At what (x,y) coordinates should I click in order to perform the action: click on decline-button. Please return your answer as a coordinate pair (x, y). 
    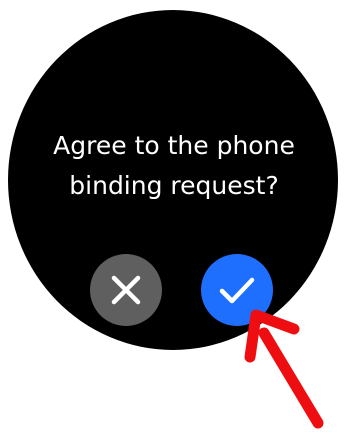
    Looking at the image, I should click on (126, 290).